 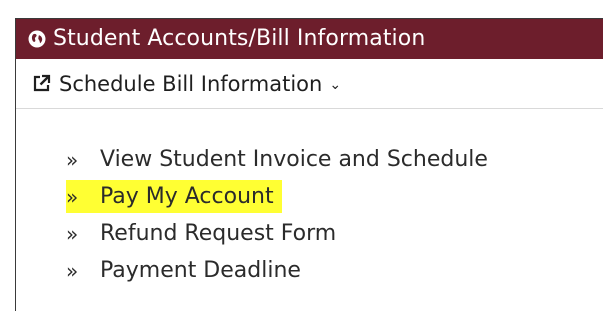 I want to click on link-label: Refund Request Form, so click(x=218, y=233).